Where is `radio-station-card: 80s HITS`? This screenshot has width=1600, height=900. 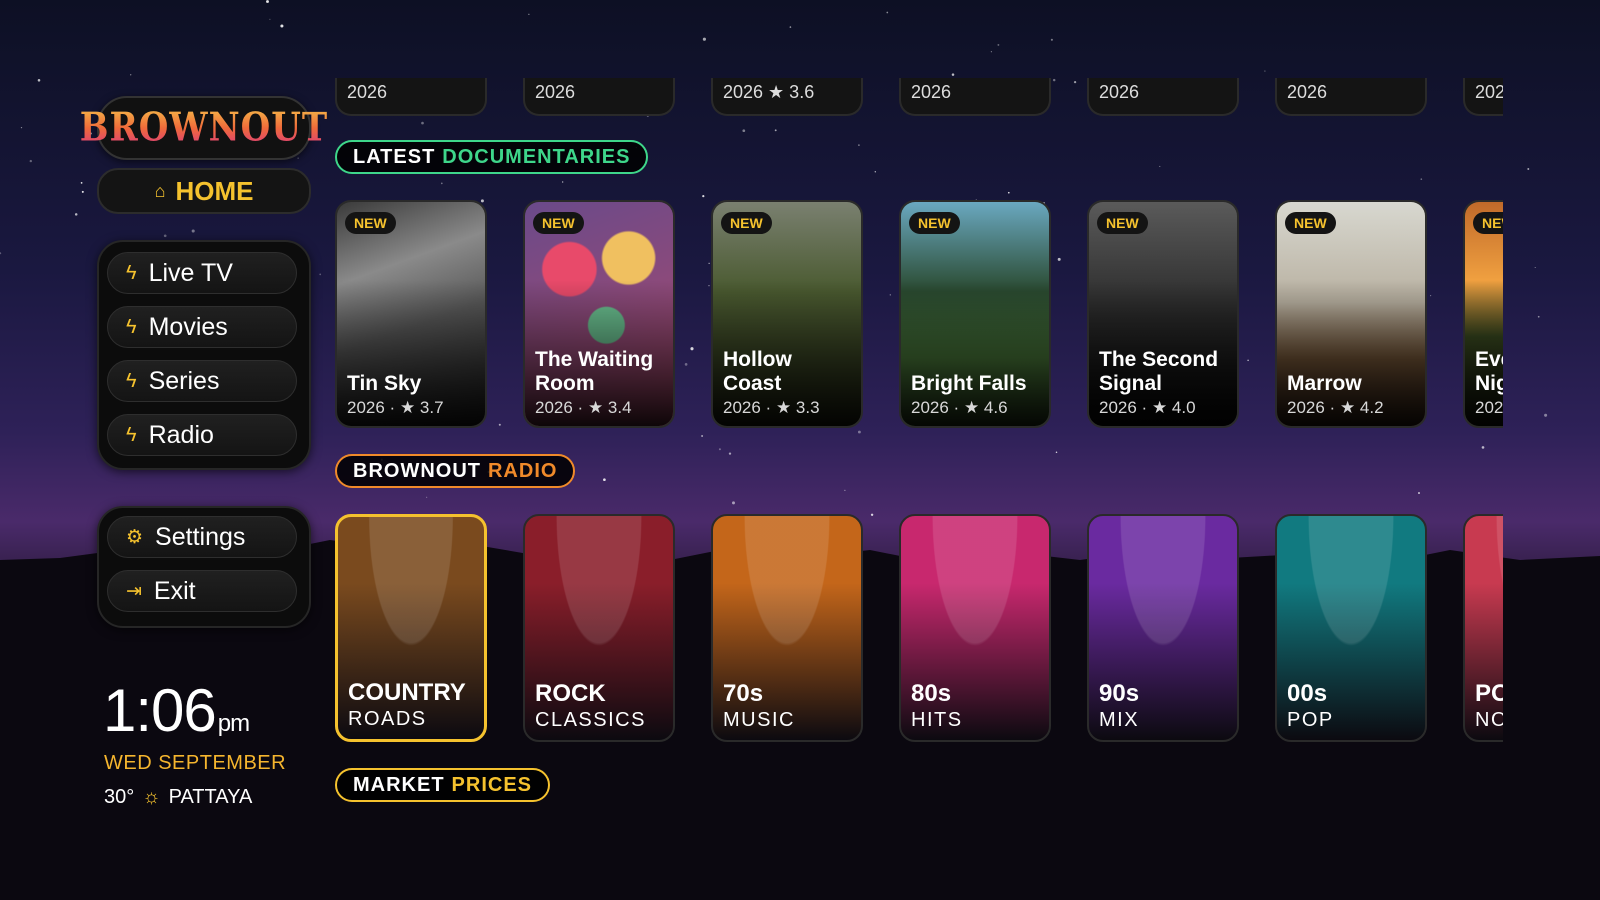 radio-station-card: 80s HITS is located at coordinates (975, 628).